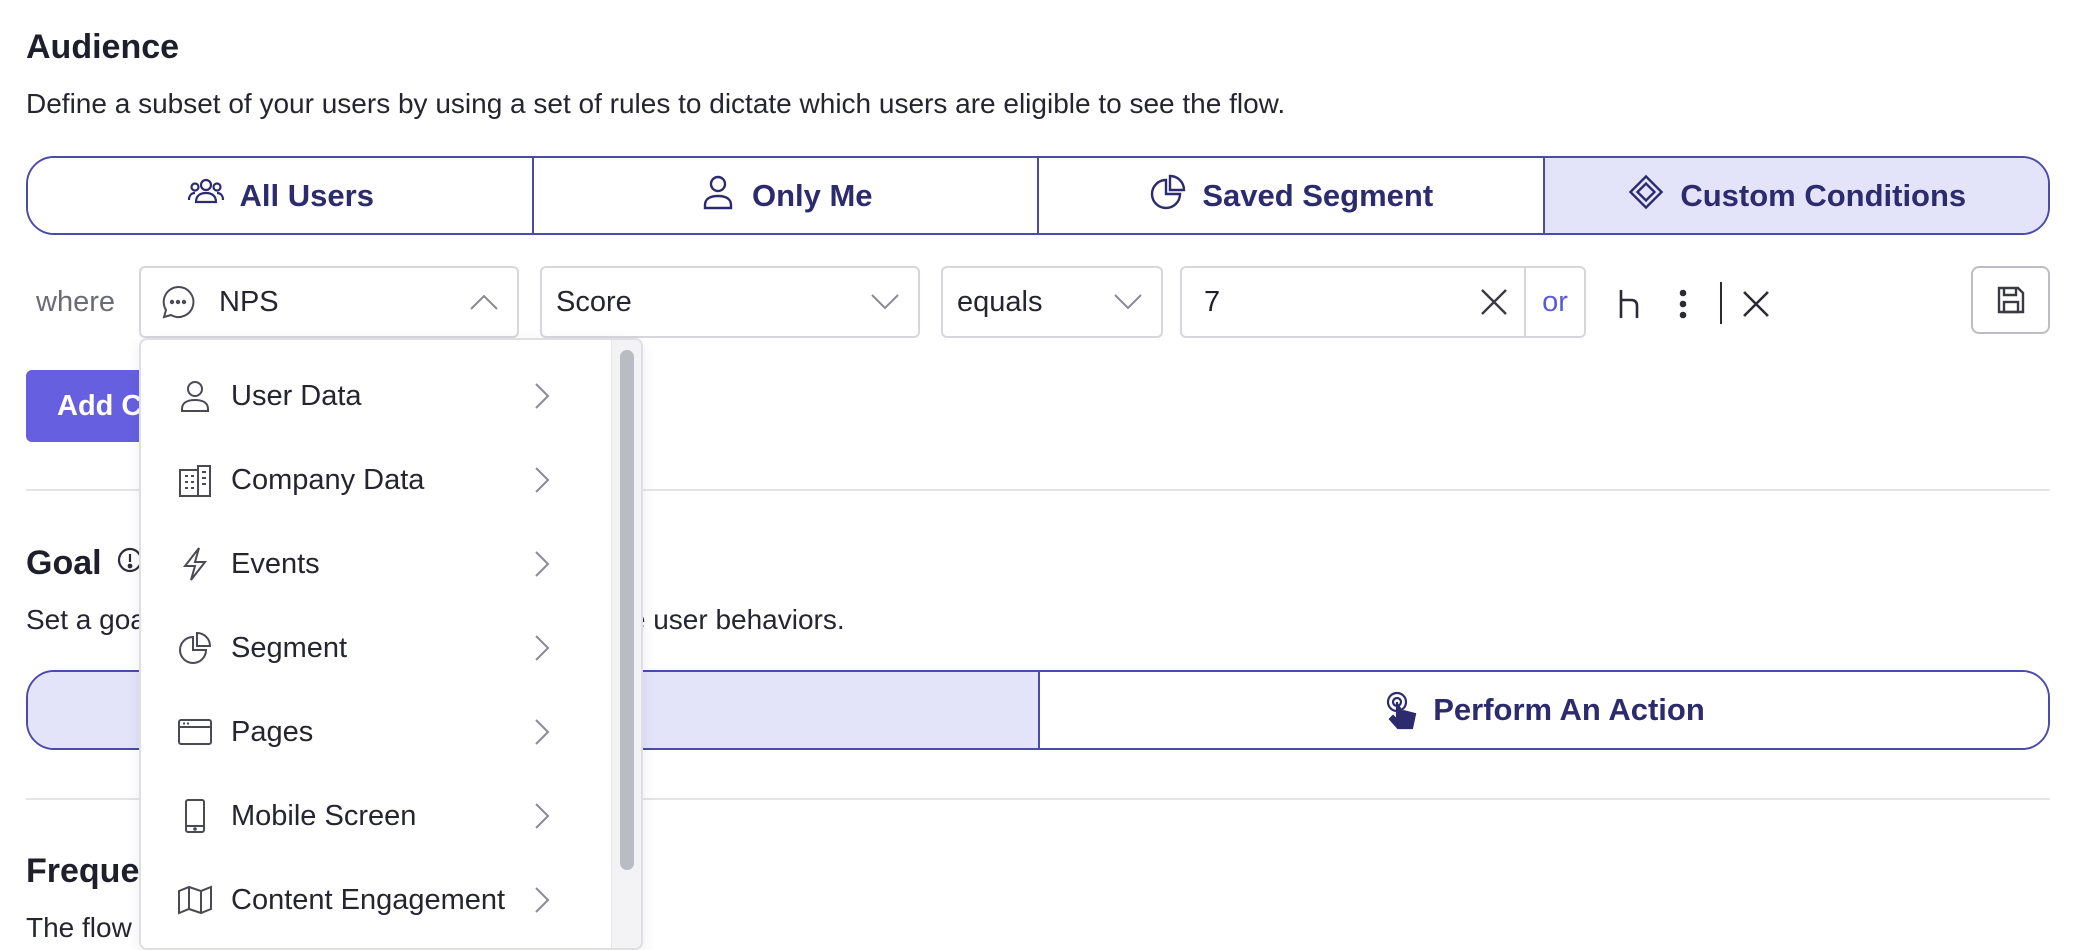 The image size is (2092, 950). What do you see at coordinates (195, 564) in the screenshot?
I see `lightning-icon` at bounding box center [195, 564].